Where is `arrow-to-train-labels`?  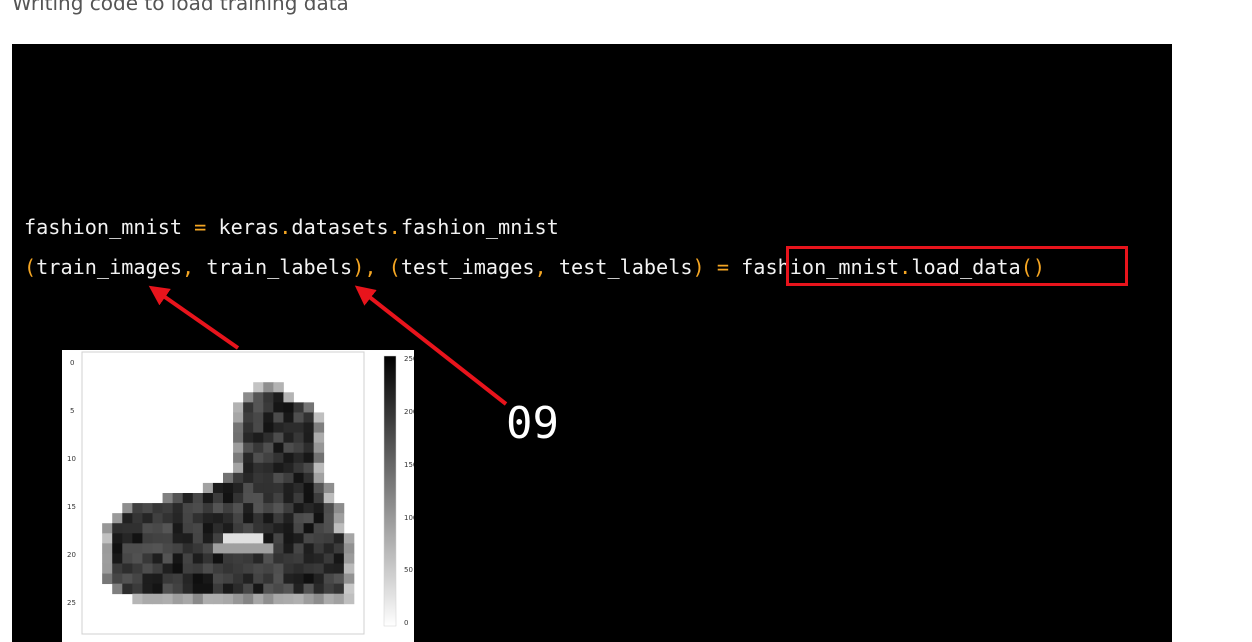 arrow-to-train-labels is located at coordinates (431, 345).